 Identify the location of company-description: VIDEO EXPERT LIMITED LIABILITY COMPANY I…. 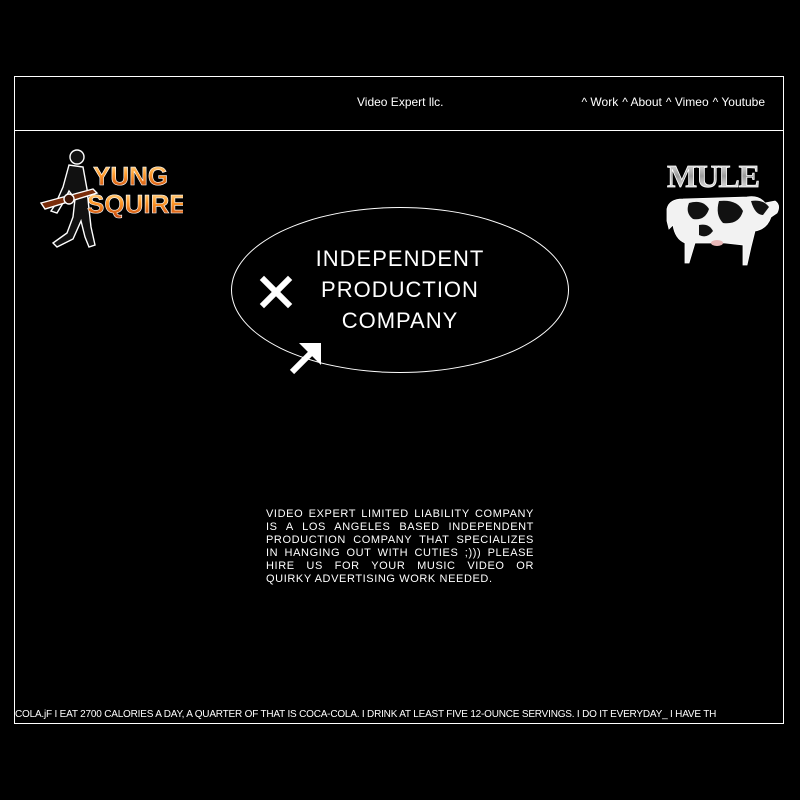
(400, 546).